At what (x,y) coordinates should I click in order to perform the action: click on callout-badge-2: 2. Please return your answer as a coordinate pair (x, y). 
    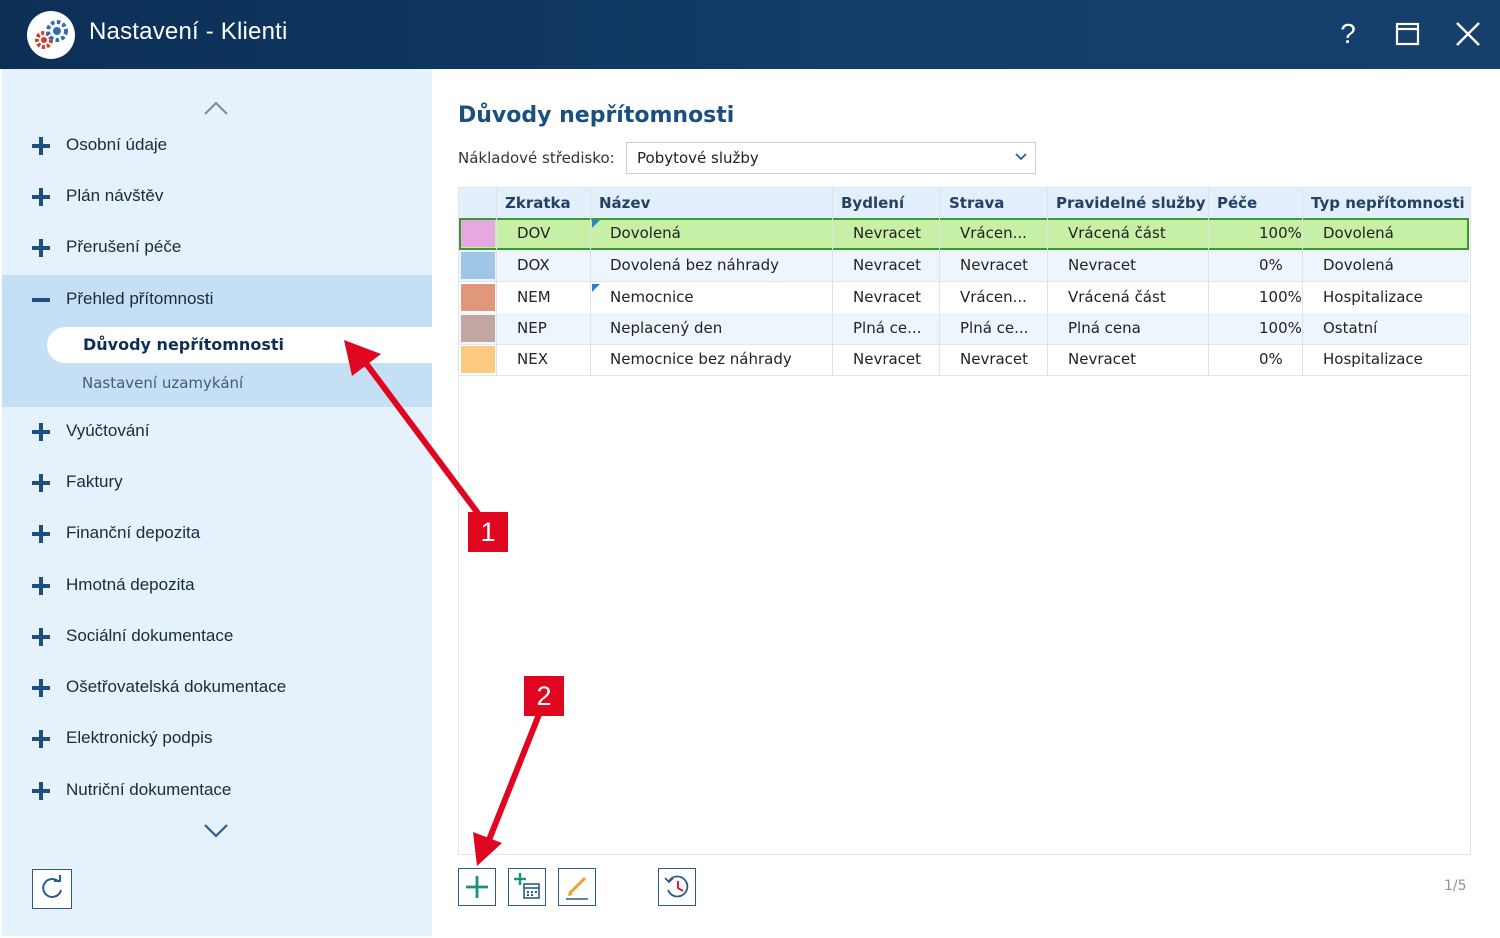
    Looking at the image, I should click on (544, 696).